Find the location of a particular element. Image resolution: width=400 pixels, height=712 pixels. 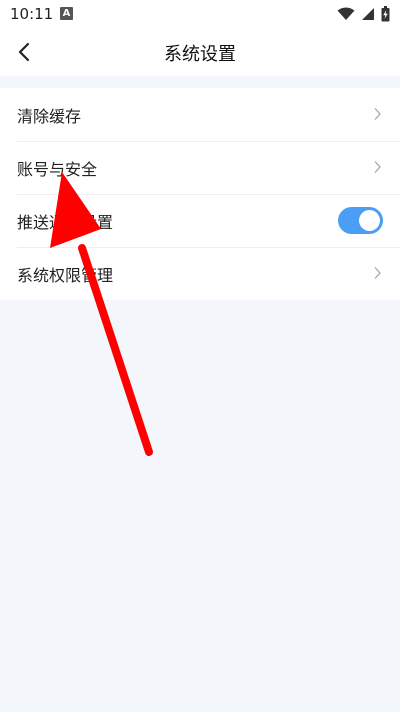

push-notification-toggle is located at coordinates (360, 220).